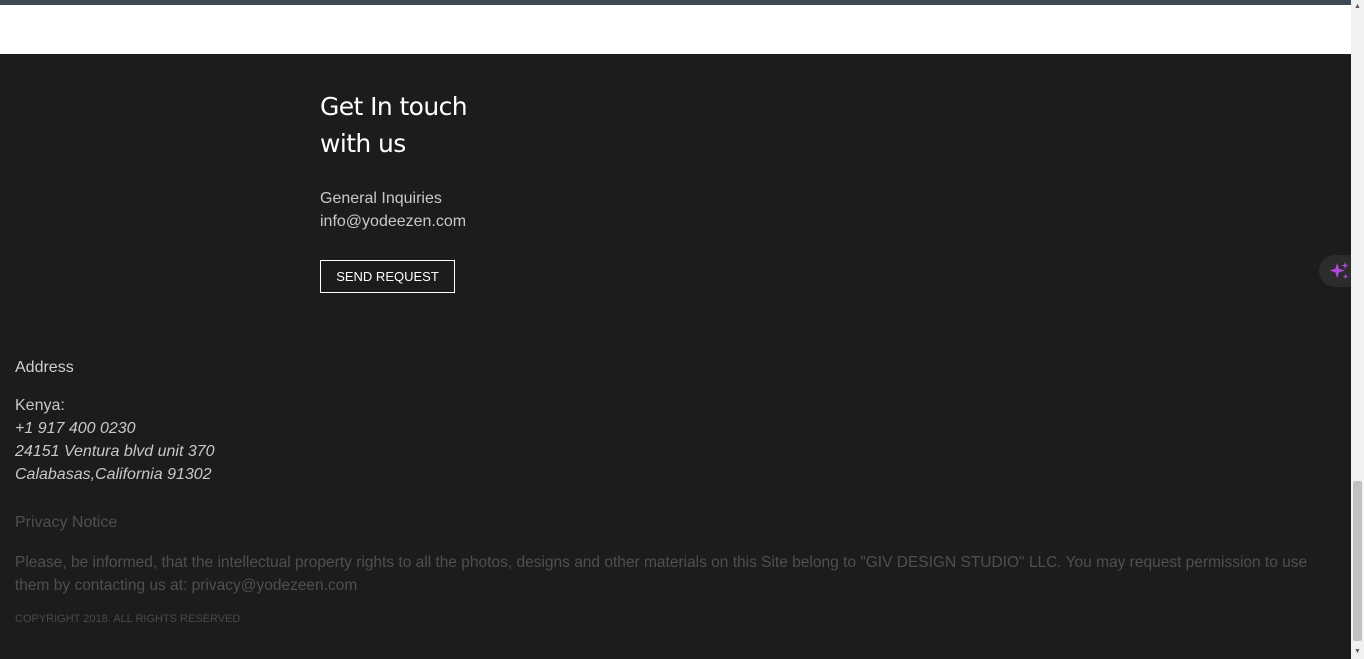 This screenshot has width=1364, height=659. Describe the element at coordinates (40, 405) in the screenshot. I see `address-country: Kenya:` at that location.